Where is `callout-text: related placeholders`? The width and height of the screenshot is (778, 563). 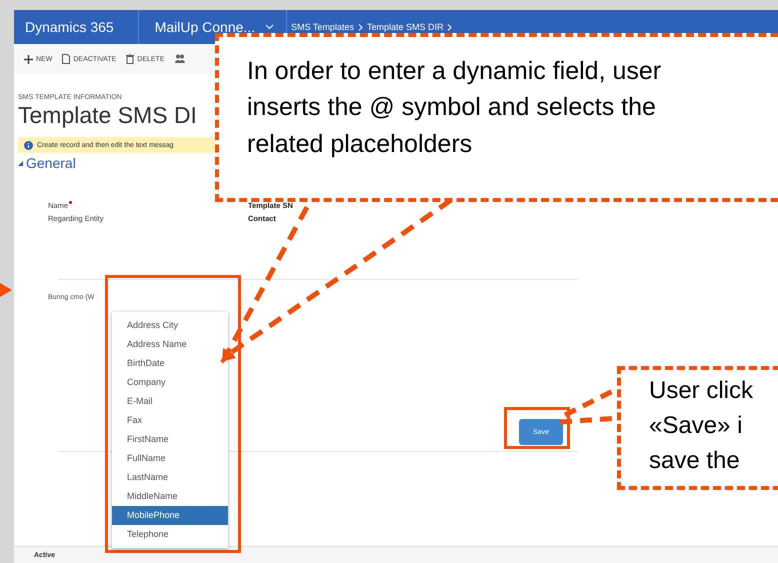 callout-text: related placeholders is located at coordinates (360, 144).